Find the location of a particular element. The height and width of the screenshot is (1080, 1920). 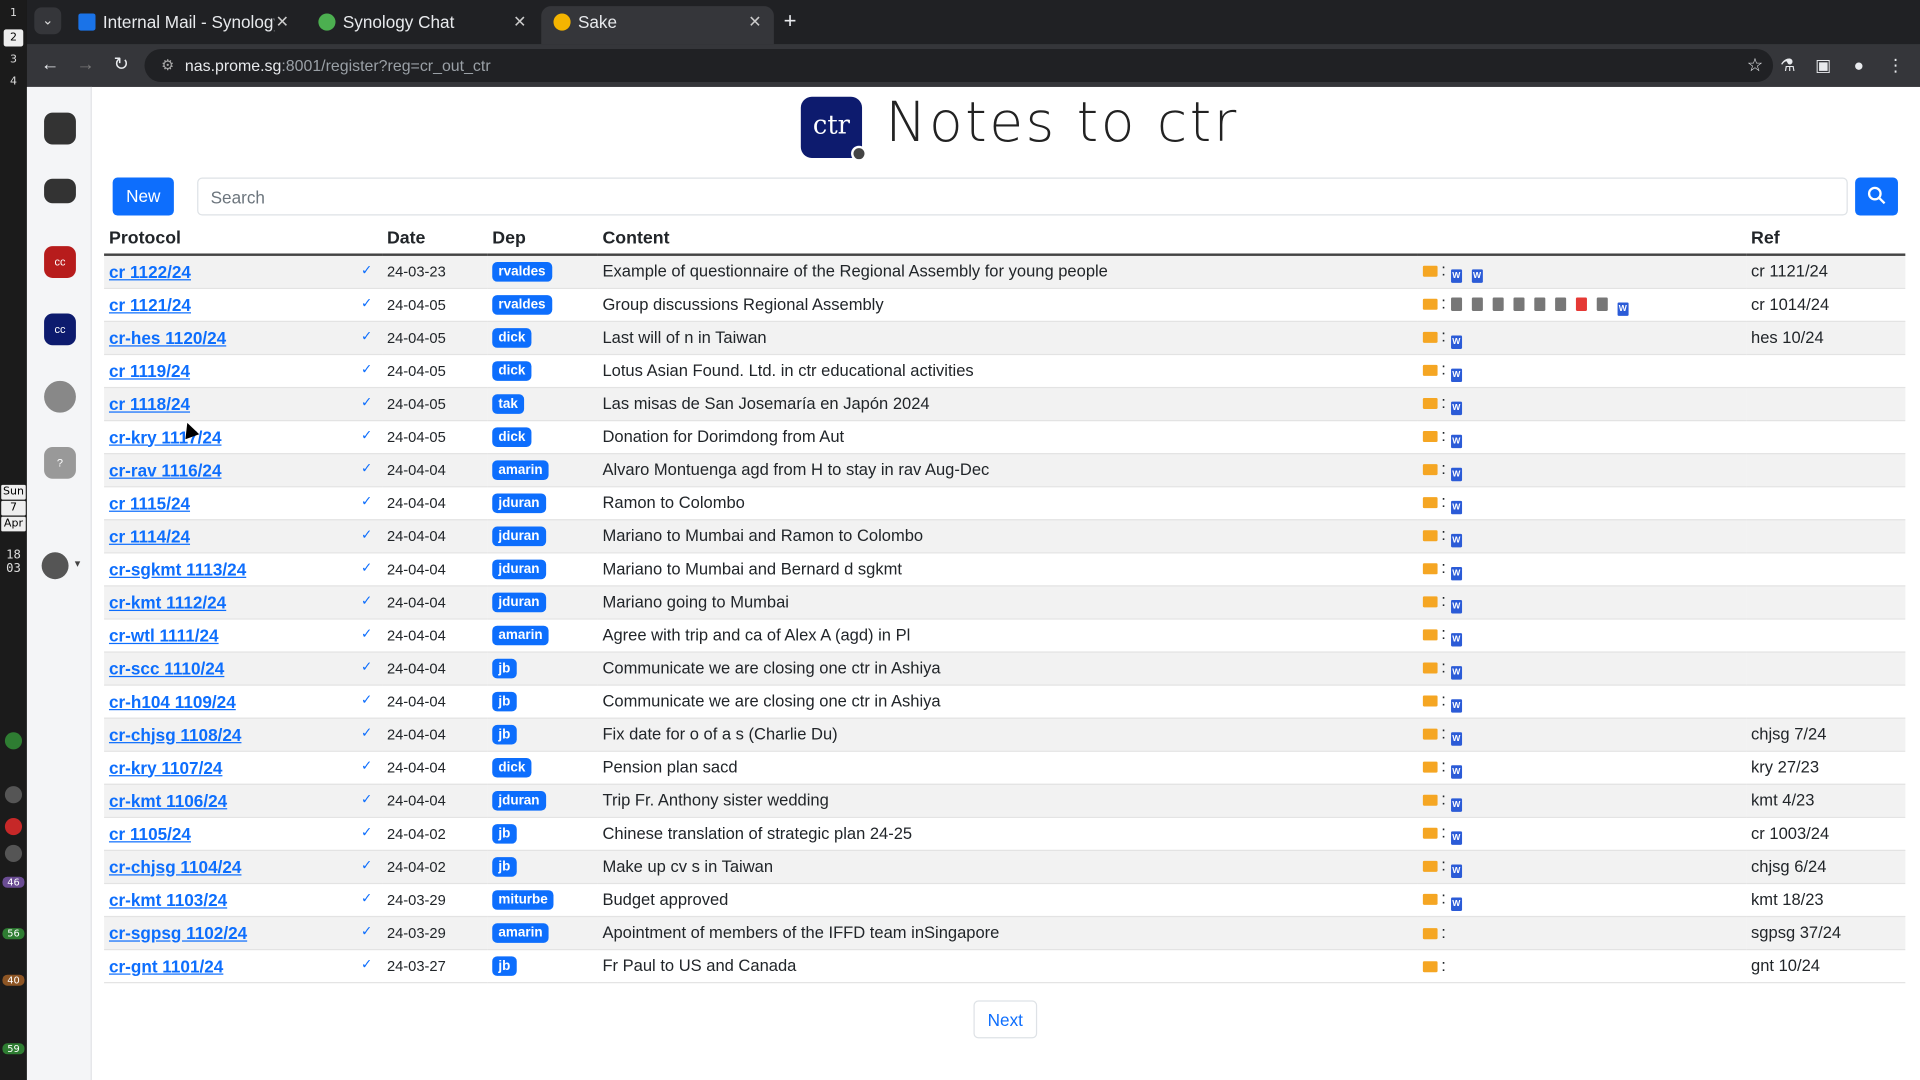

workspace-1: 1 is located at coordinates (14, 13).